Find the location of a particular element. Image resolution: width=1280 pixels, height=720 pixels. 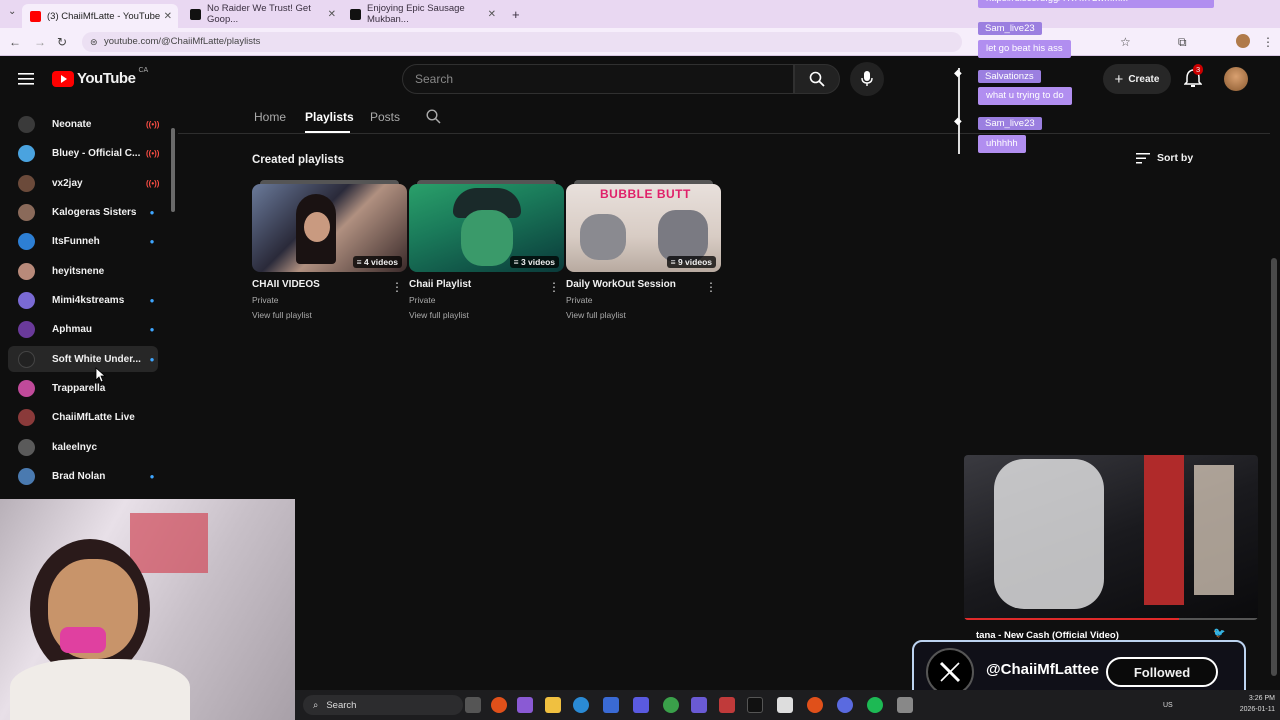

sidebar-item-kaleelnyc: kaleelnyc is located at coordinates (83, 447).